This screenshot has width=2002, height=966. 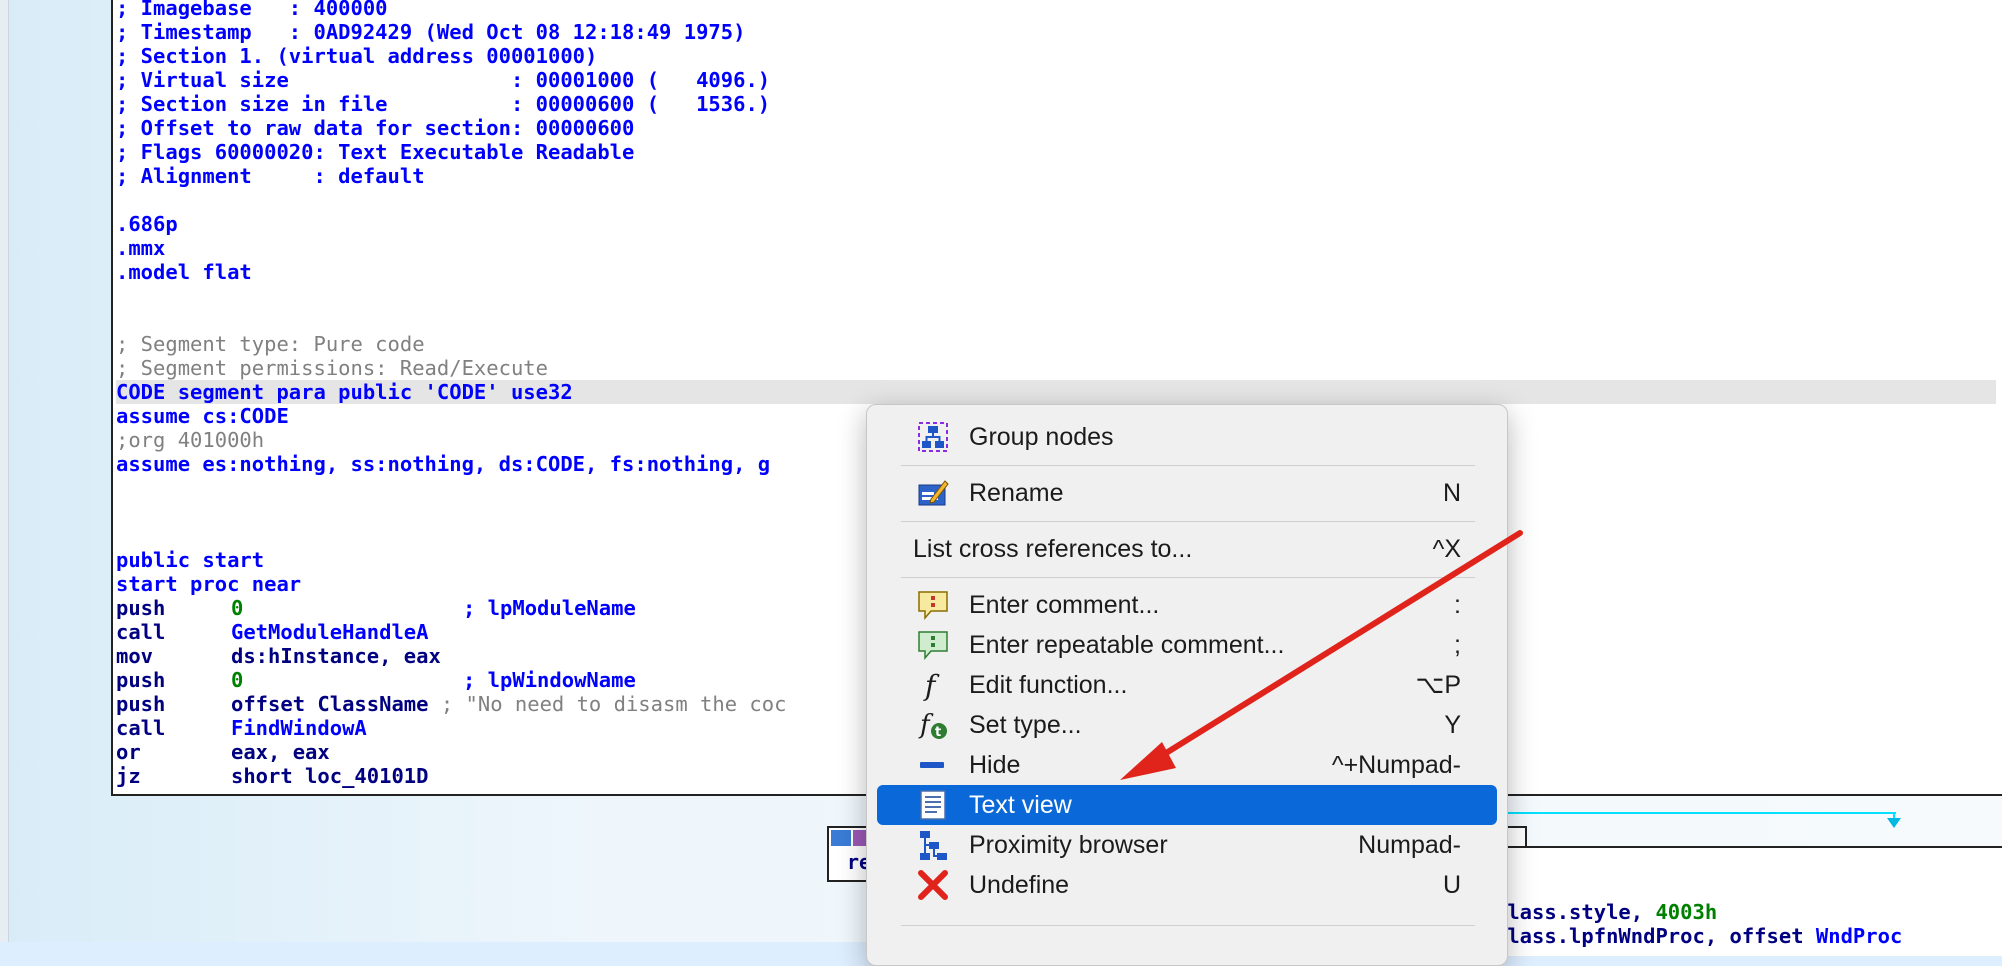 I want to click on menu-item-shortcut: ^+Numpad-, so click(x=1396, y=765).